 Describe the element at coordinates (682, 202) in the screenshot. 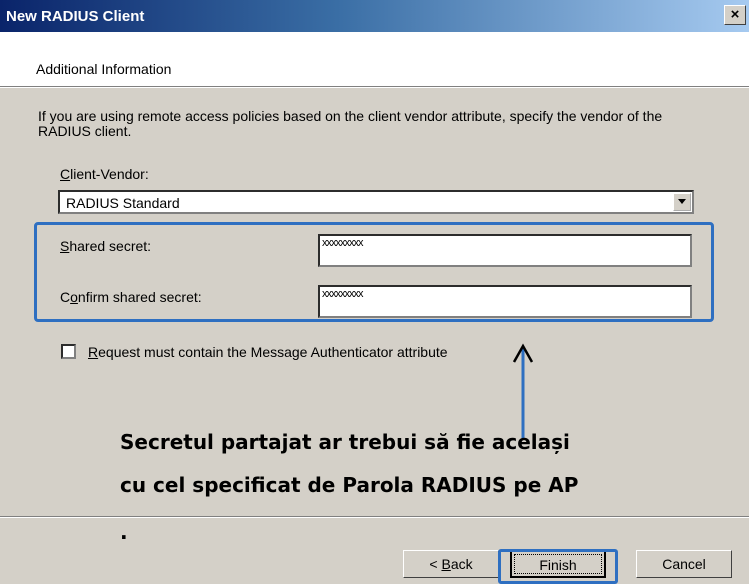

I see `dropdown-arrow-icon` at that location.